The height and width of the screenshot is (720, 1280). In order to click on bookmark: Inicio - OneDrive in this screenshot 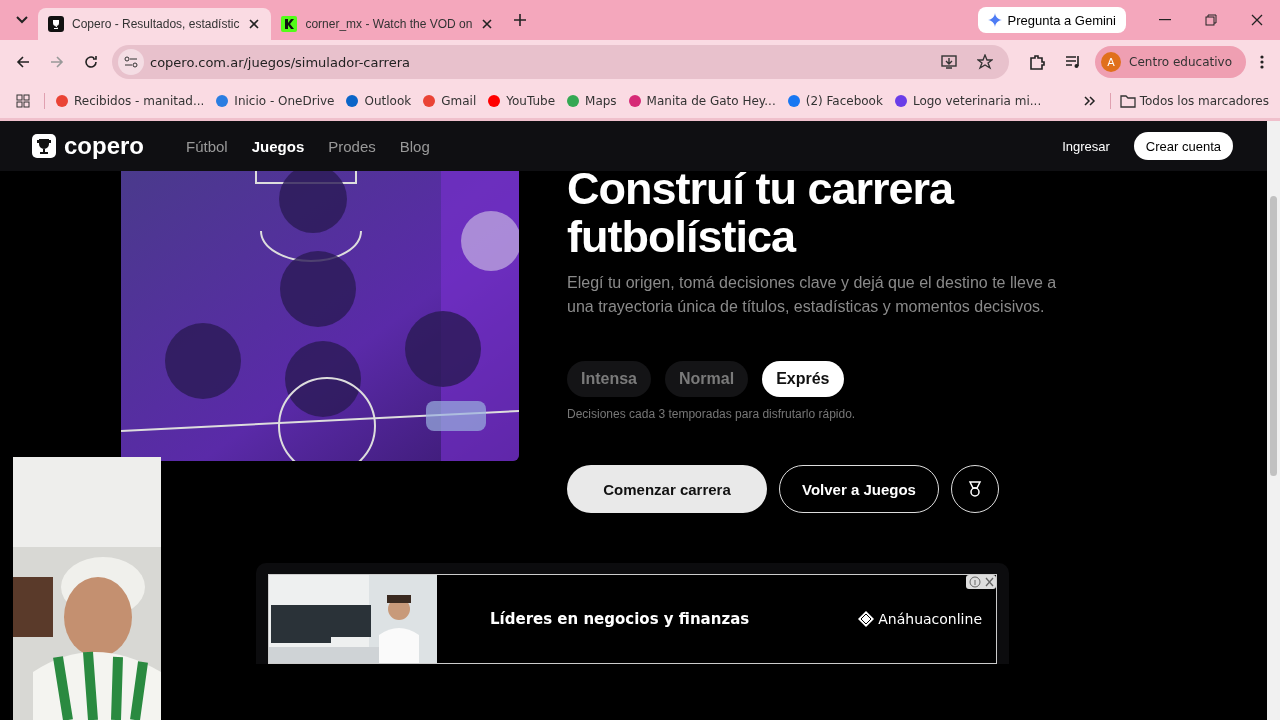, I will do `click(274, 101)`.